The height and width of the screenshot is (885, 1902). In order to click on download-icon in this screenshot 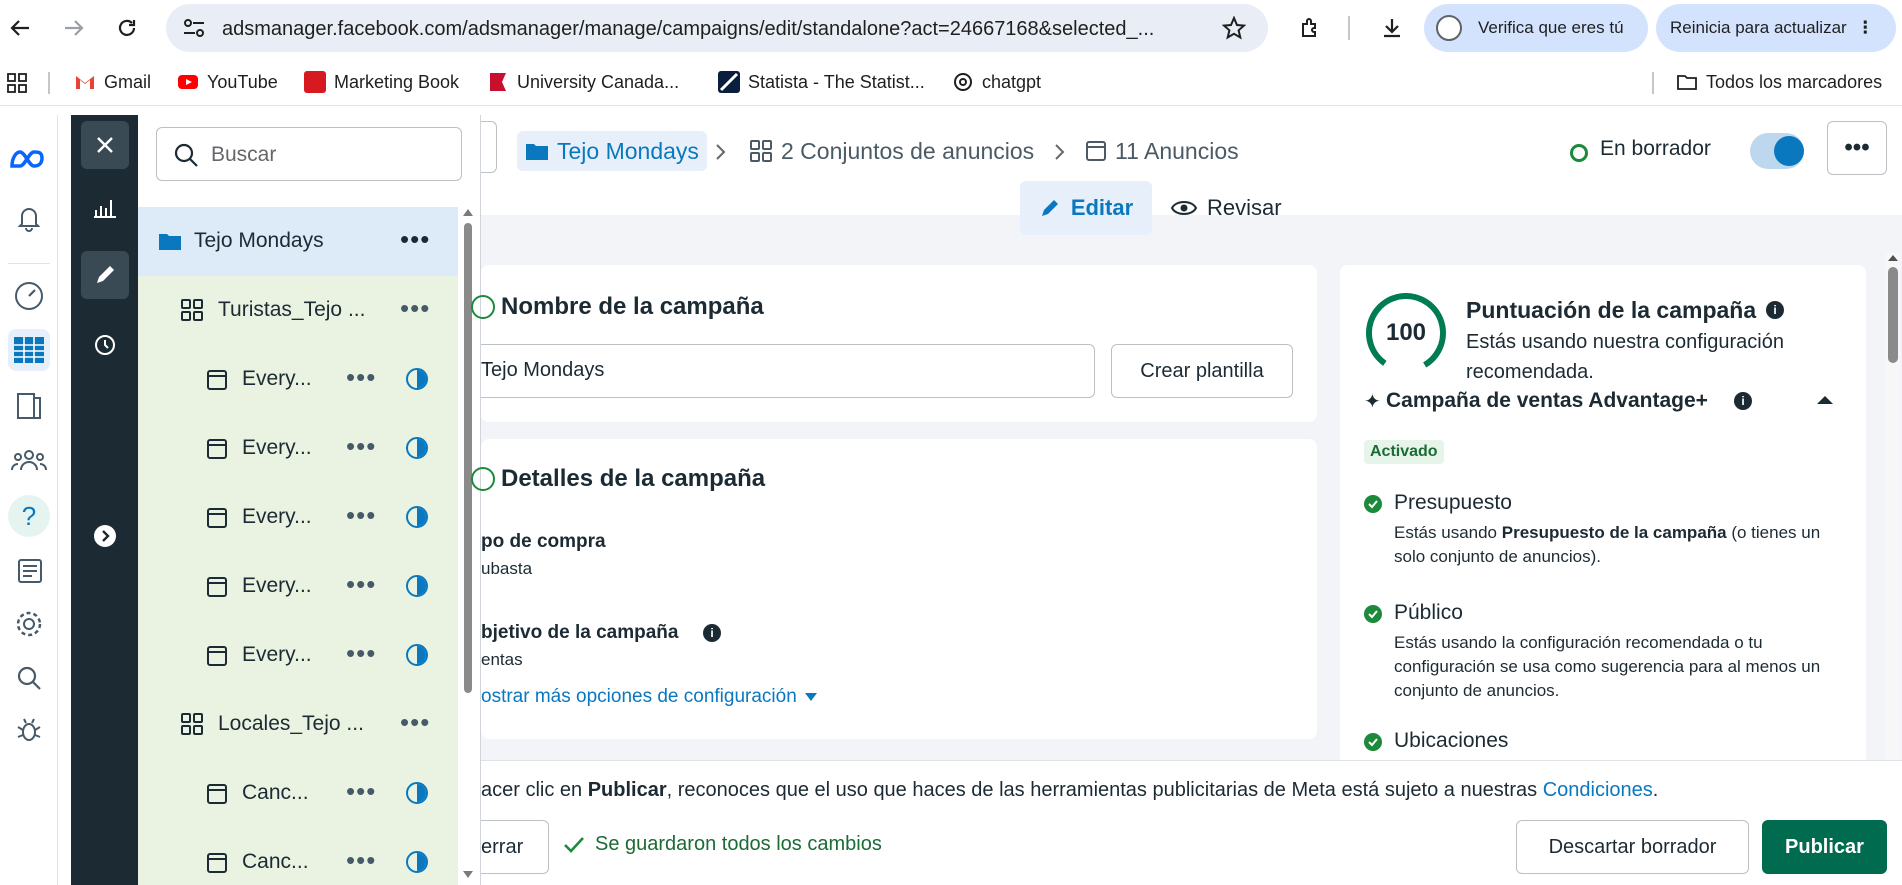, I will do `click(1392, 28)`.